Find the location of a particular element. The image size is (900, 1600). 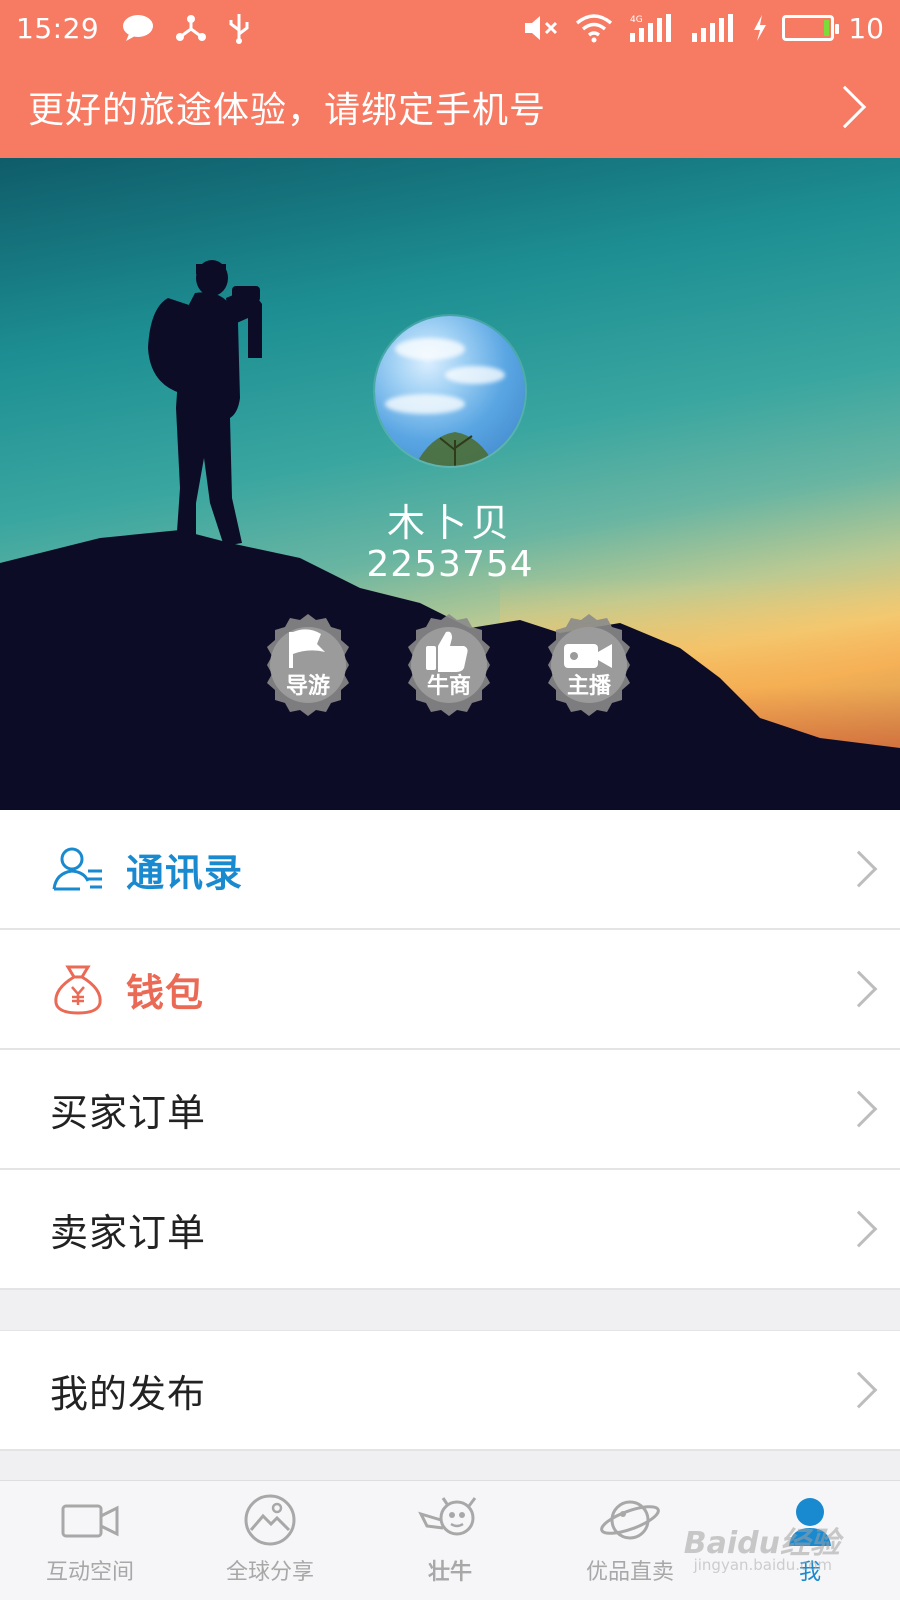

badge-label: 导游 is located at coordinates (307, 686).